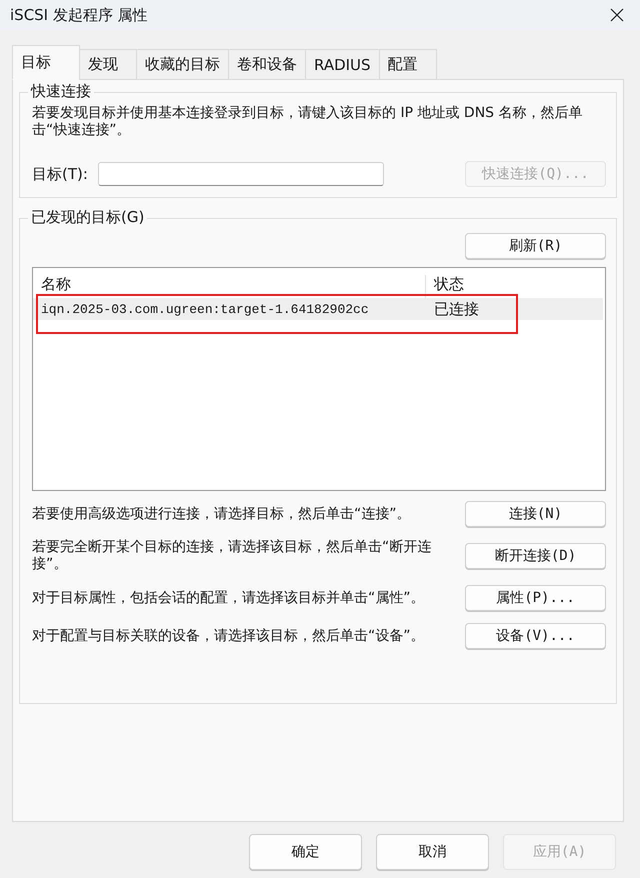 The image size is (640, 878). I want to click on close-icon, so click(617, 15).